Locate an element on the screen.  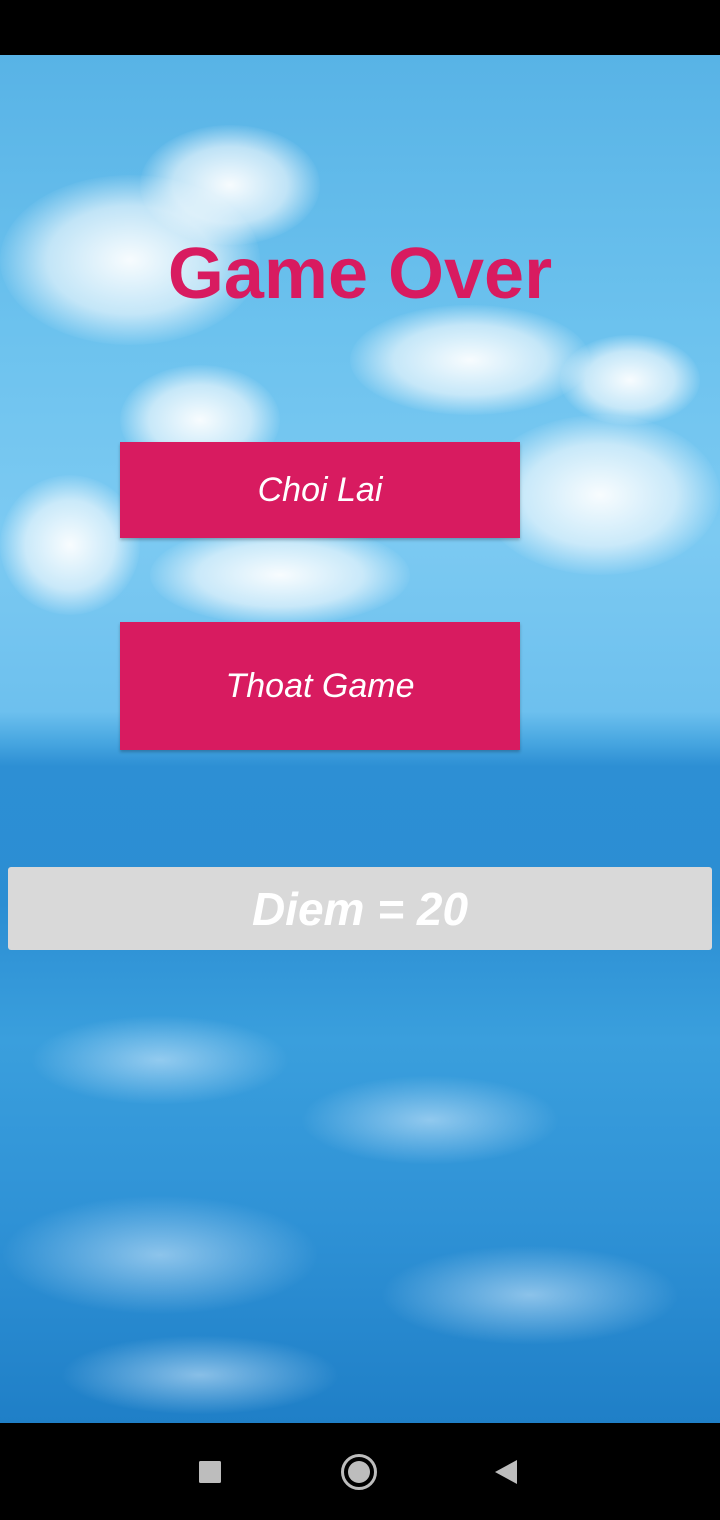
circle-home-icon is located at coordinates (359, 1471).